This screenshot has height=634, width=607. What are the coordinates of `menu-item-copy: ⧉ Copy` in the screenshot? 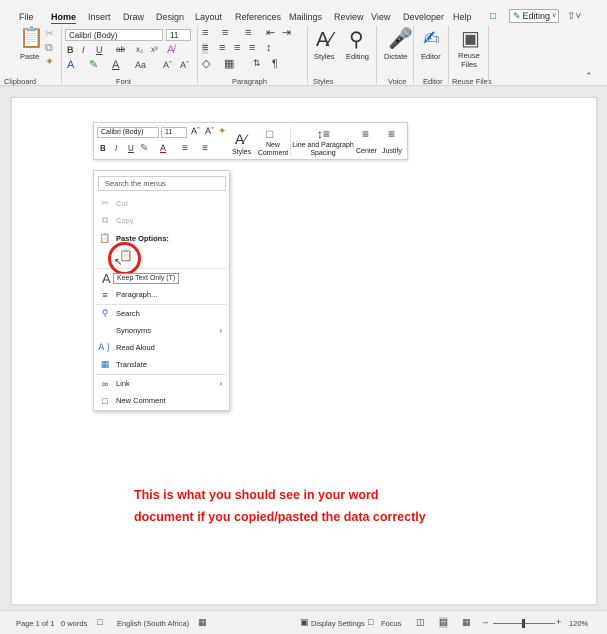 It's located at (161, 220).